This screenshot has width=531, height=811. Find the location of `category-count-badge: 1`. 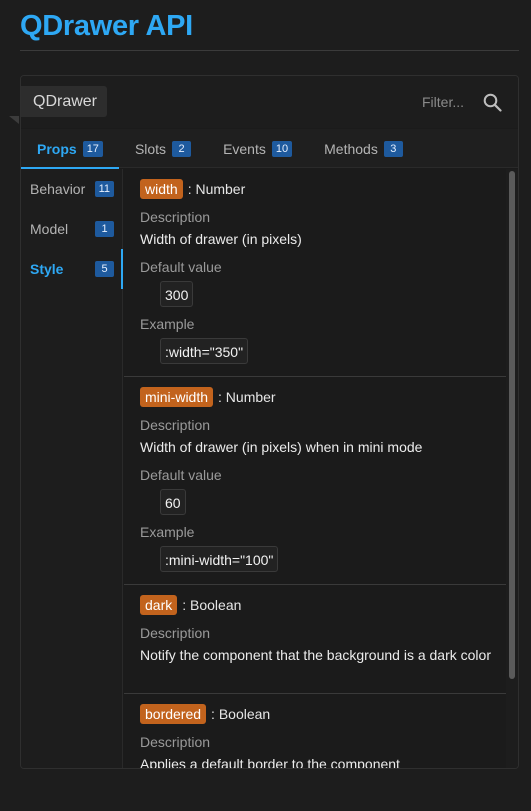

category-count-badge: 1 is located at coordinates (104, 229).